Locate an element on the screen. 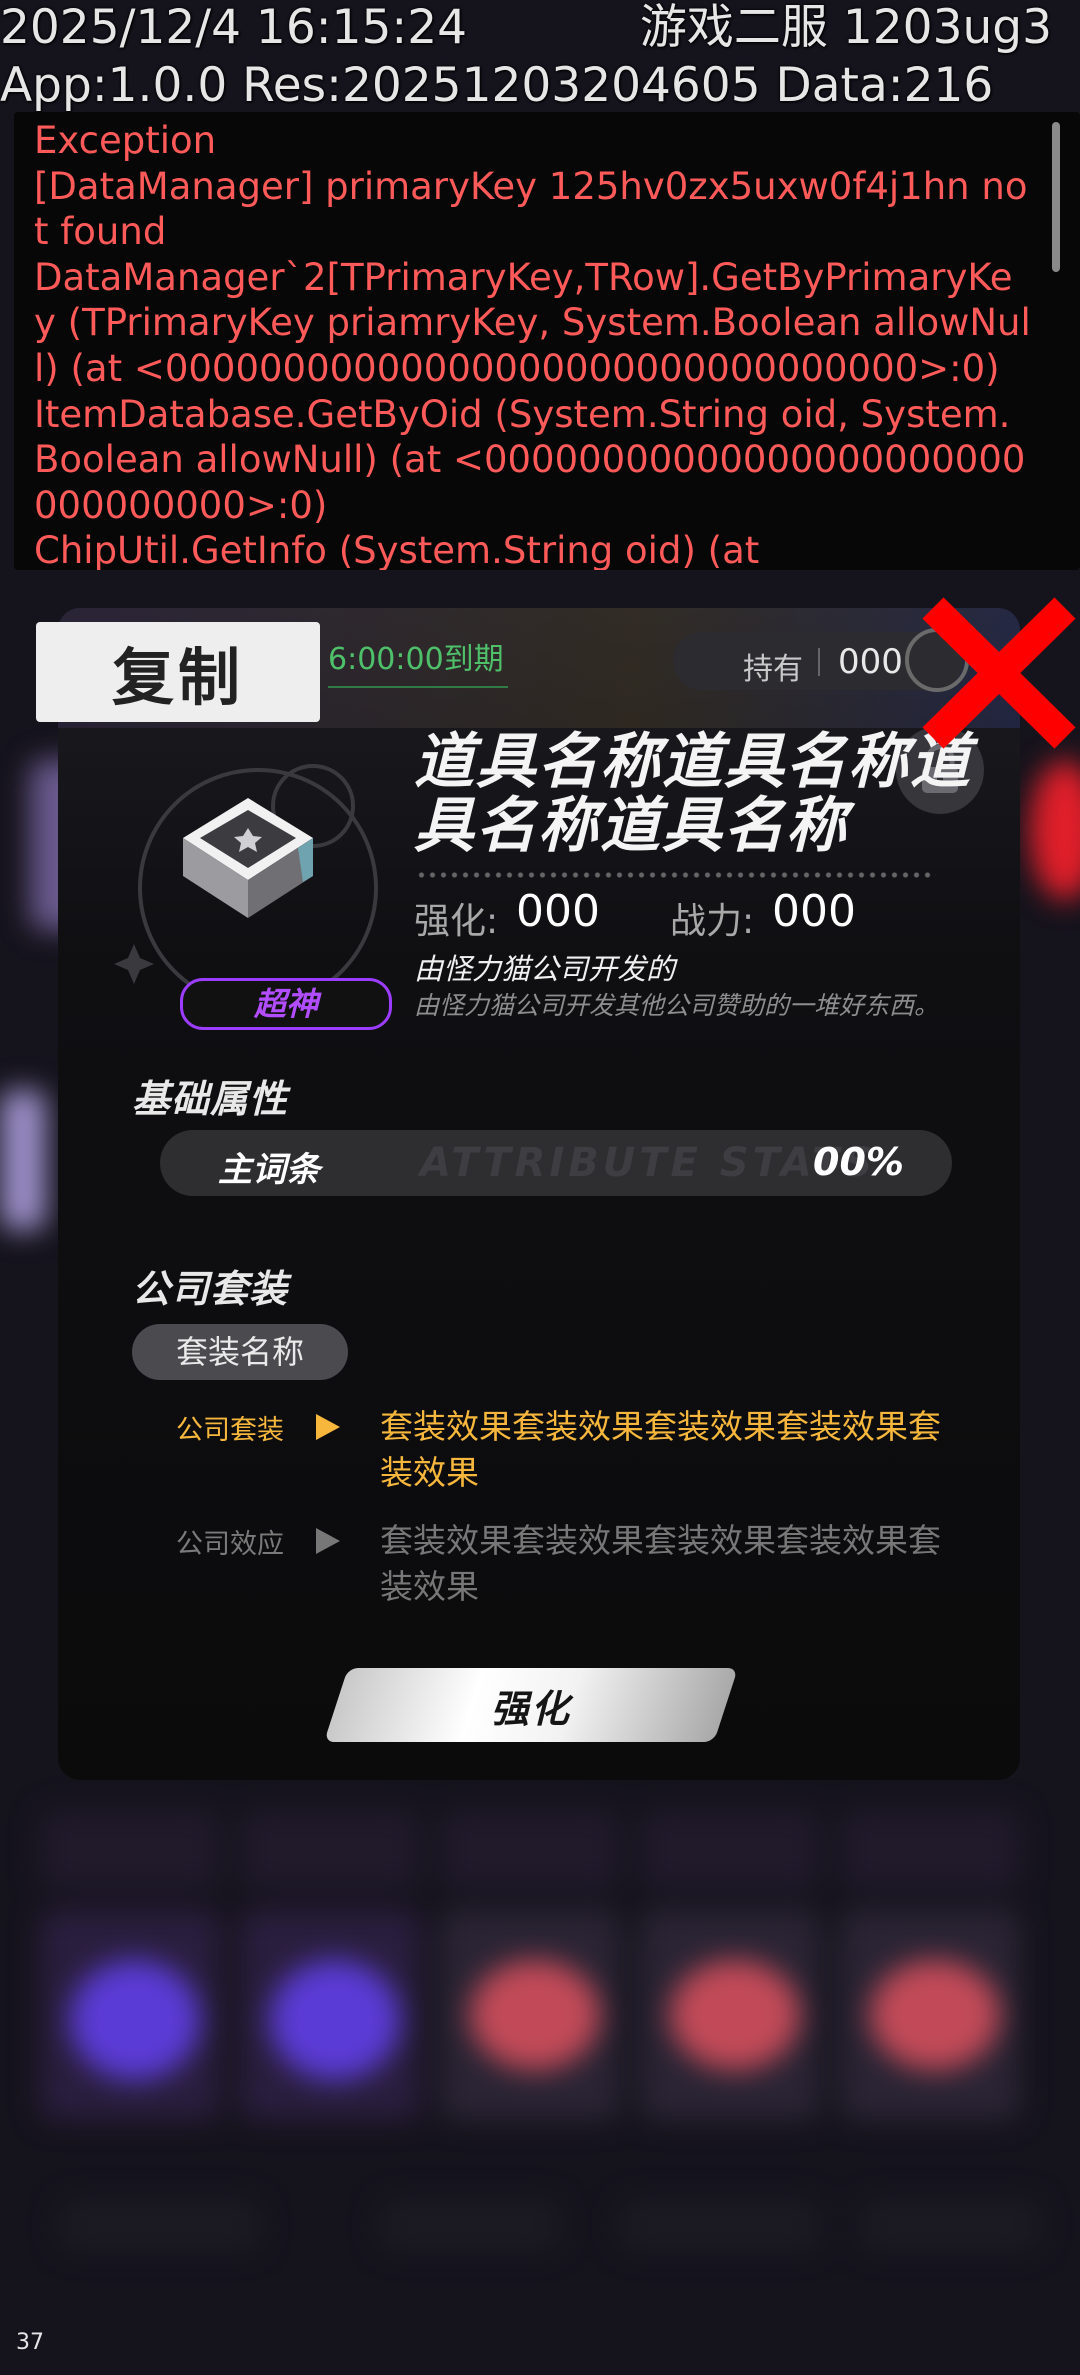 Image resolution: width=1080 pixels, height=2375 pixels. strength-label: 强化: is located at coordinates (456, 921).